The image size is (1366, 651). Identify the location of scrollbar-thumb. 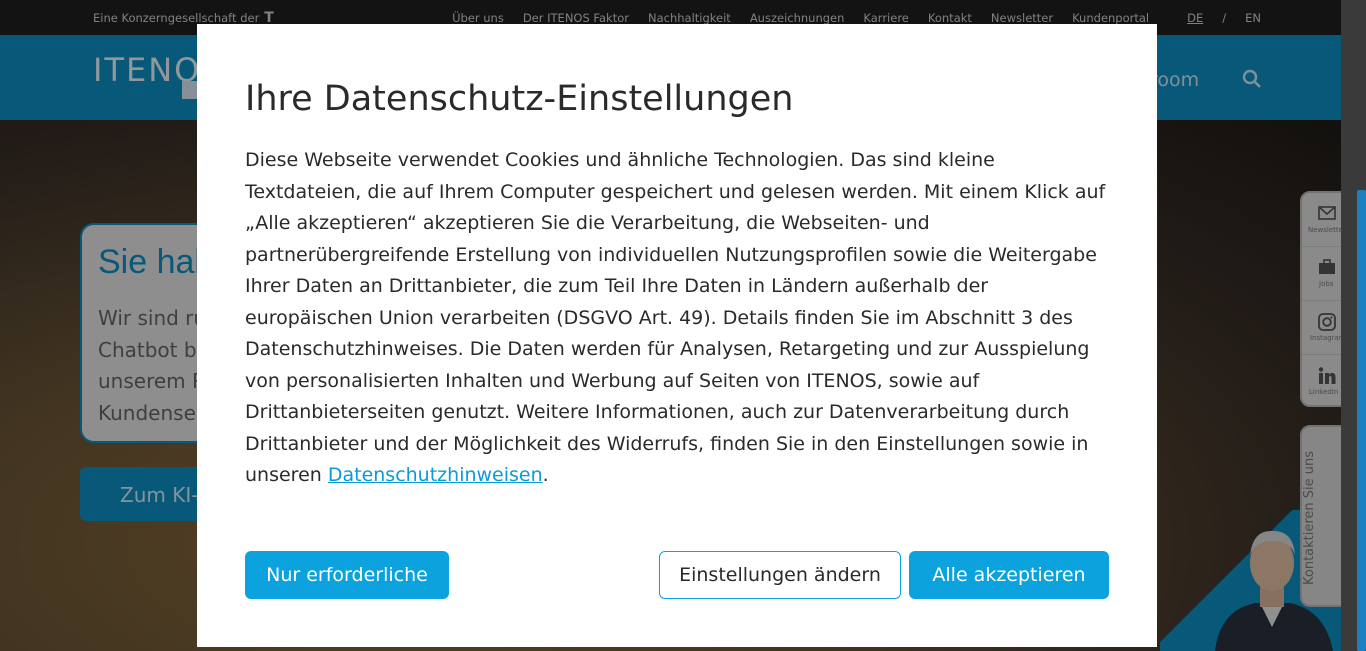
(1361, 420).